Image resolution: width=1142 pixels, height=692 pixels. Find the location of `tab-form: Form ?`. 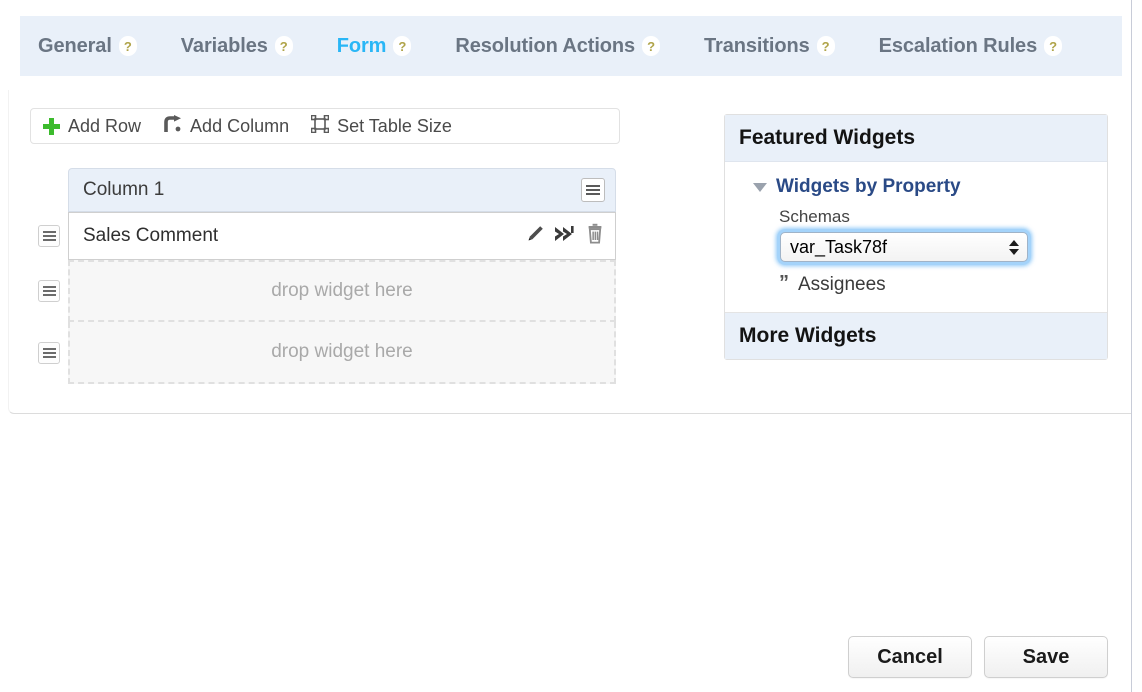

tab-form: Form ? is located at coordinates (374, 46).